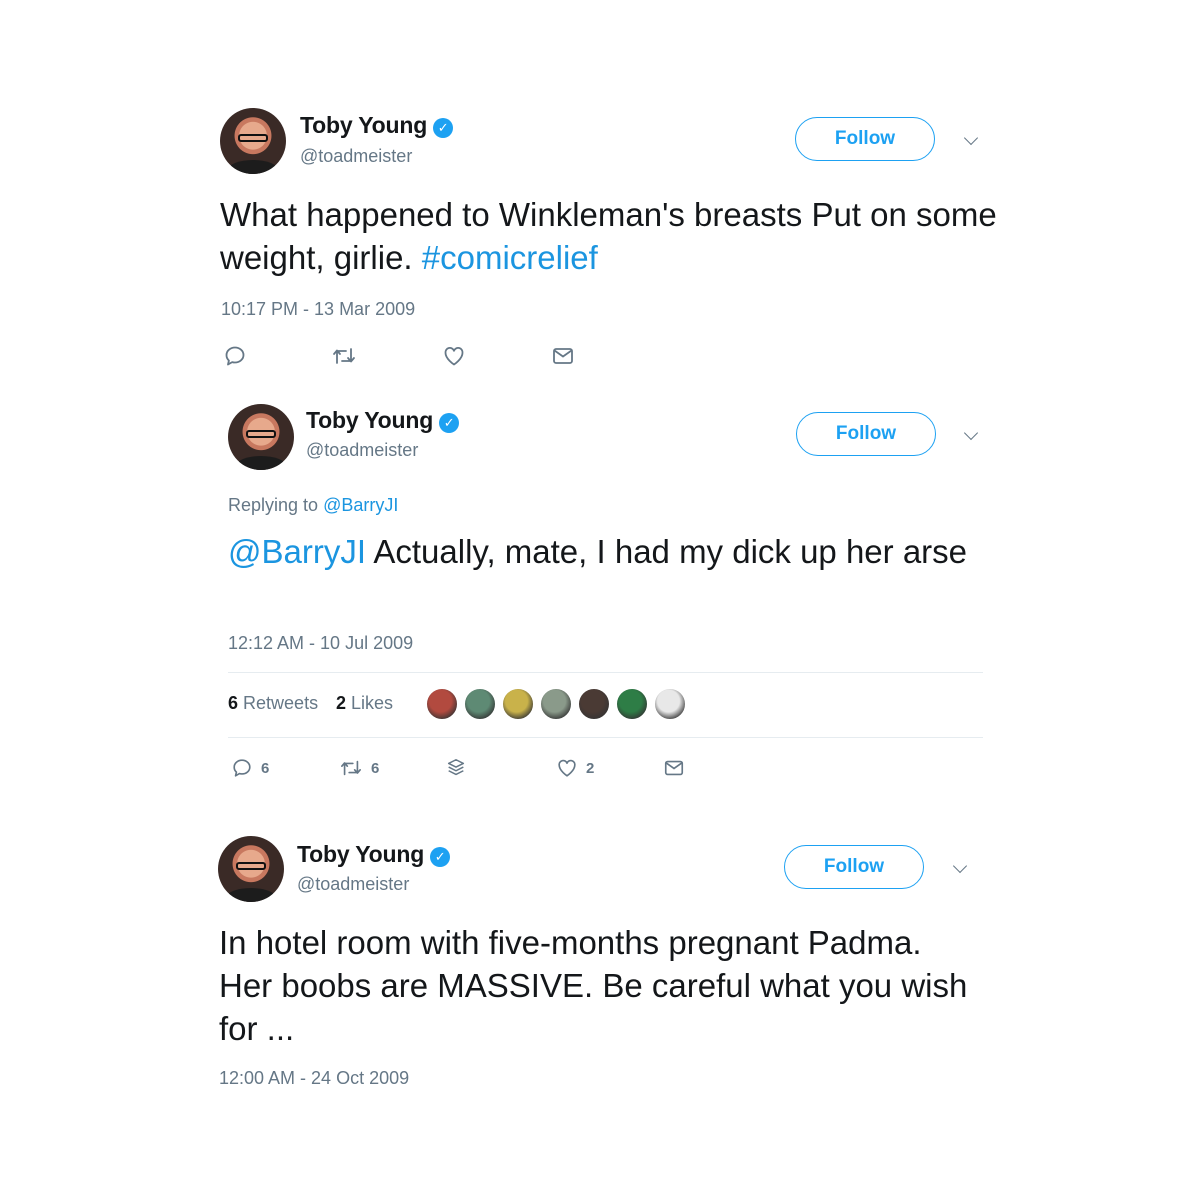  What do you see at coordinates (320, 643) in the screenshot?
I see `tweet-timestamp: 12:12 AM - 10 Jul 2009` at bounding box center [320, 643].